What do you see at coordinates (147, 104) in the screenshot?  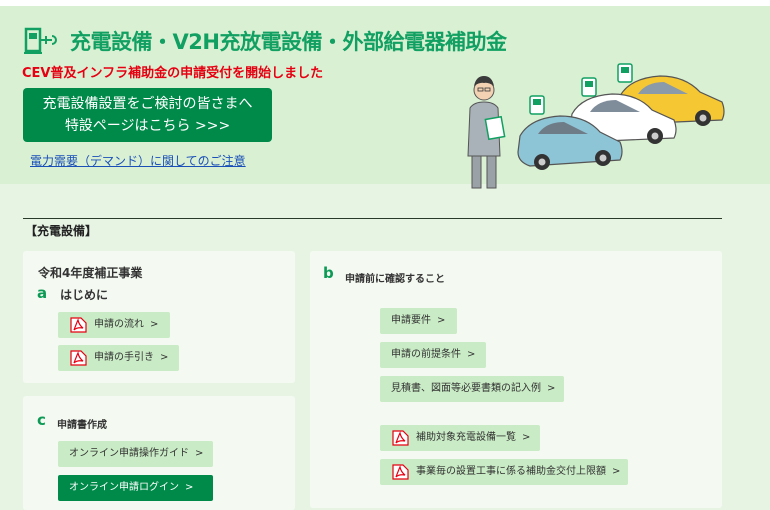 I see `cta-line-1: 充電設備設置をご検討の皆さまへ` at bounding box center [147, 104].